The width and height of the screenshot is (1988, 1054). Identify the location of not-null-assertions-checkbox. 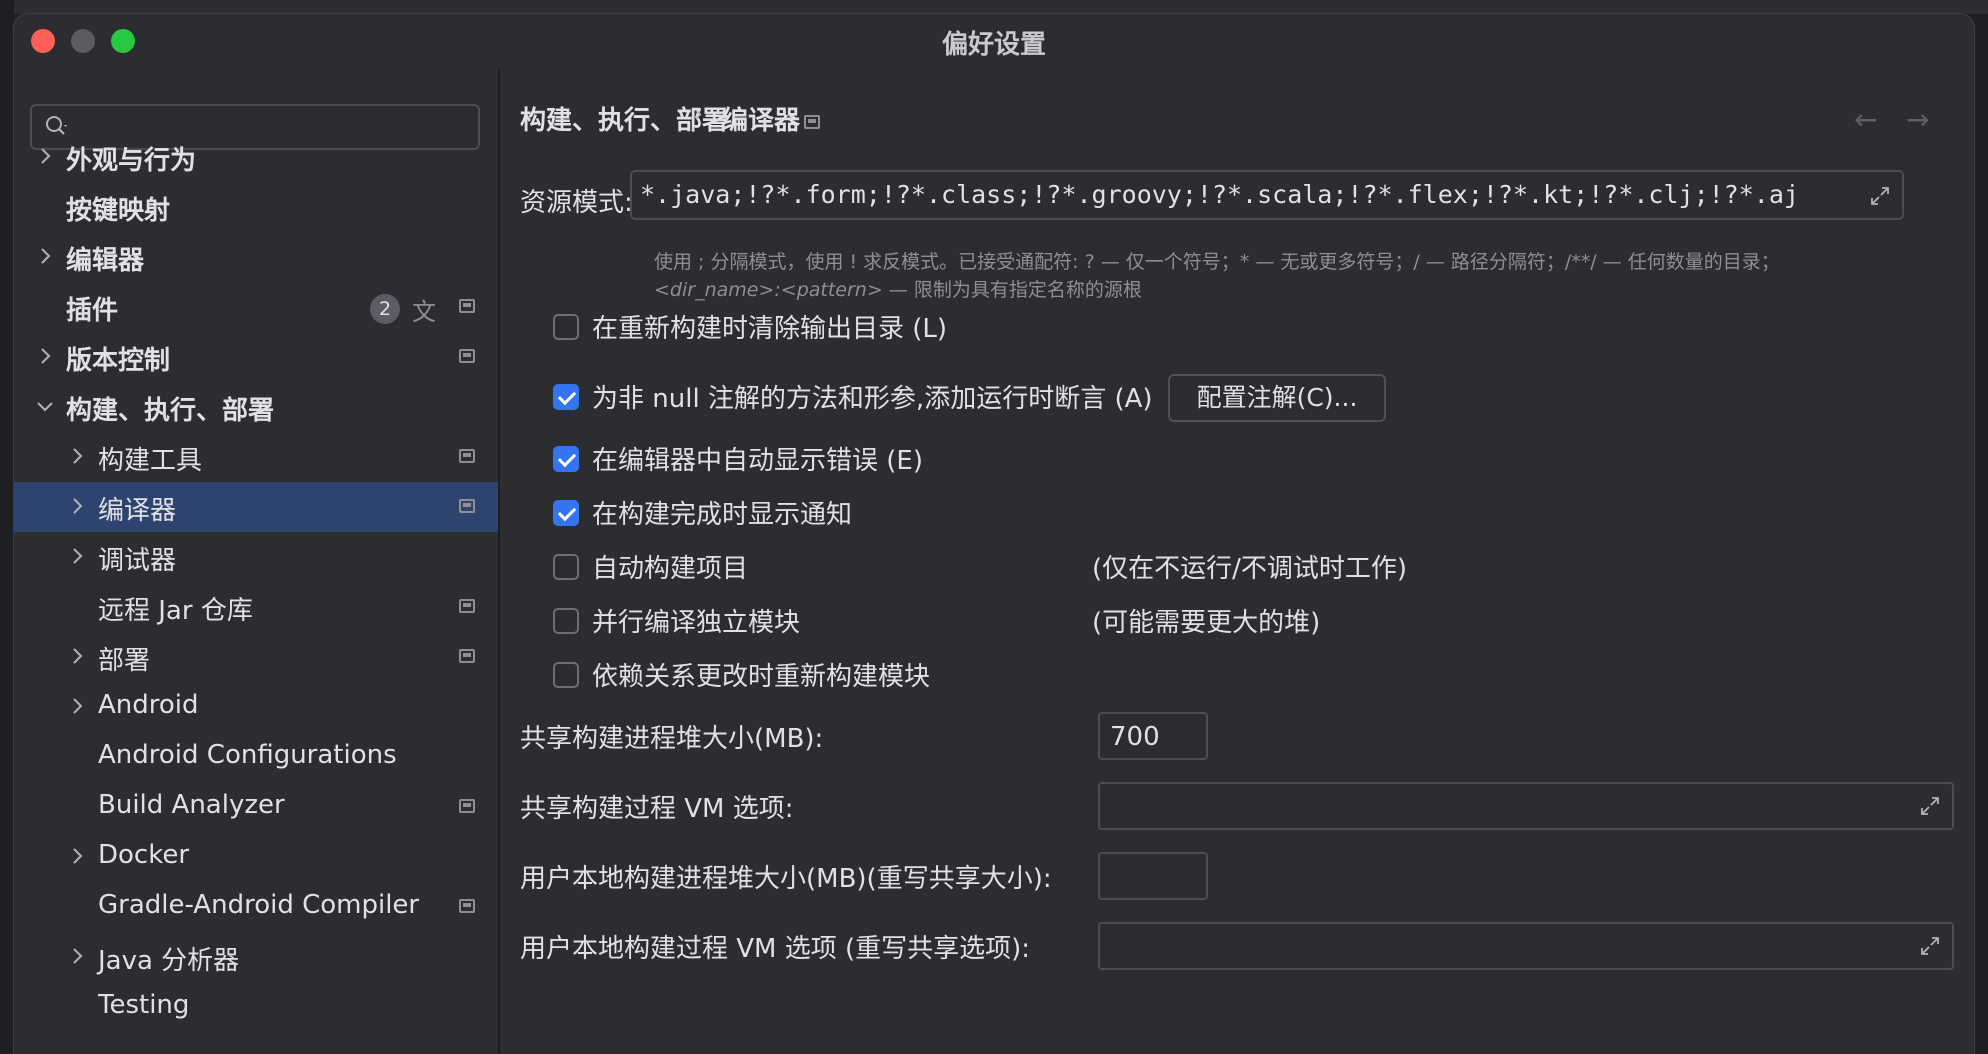
(566, 397).